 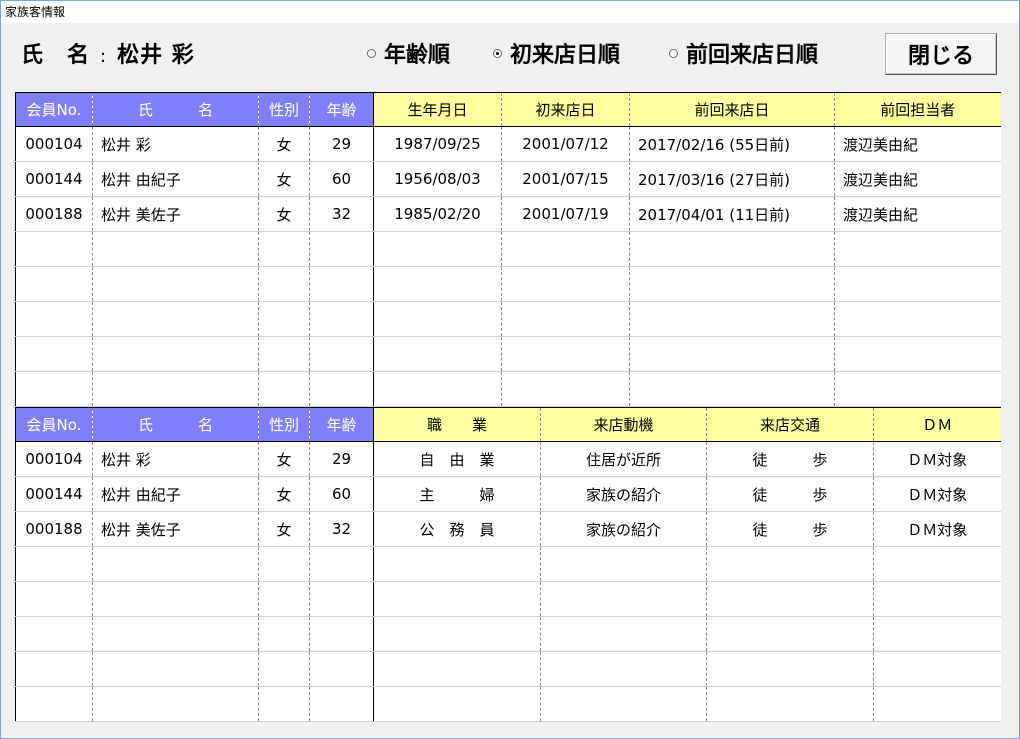 What do you see at coordinates (437, 179) in the screenshot?
I see `cell-birthdate: 1956/08/03` at bounding box center [437, 179].